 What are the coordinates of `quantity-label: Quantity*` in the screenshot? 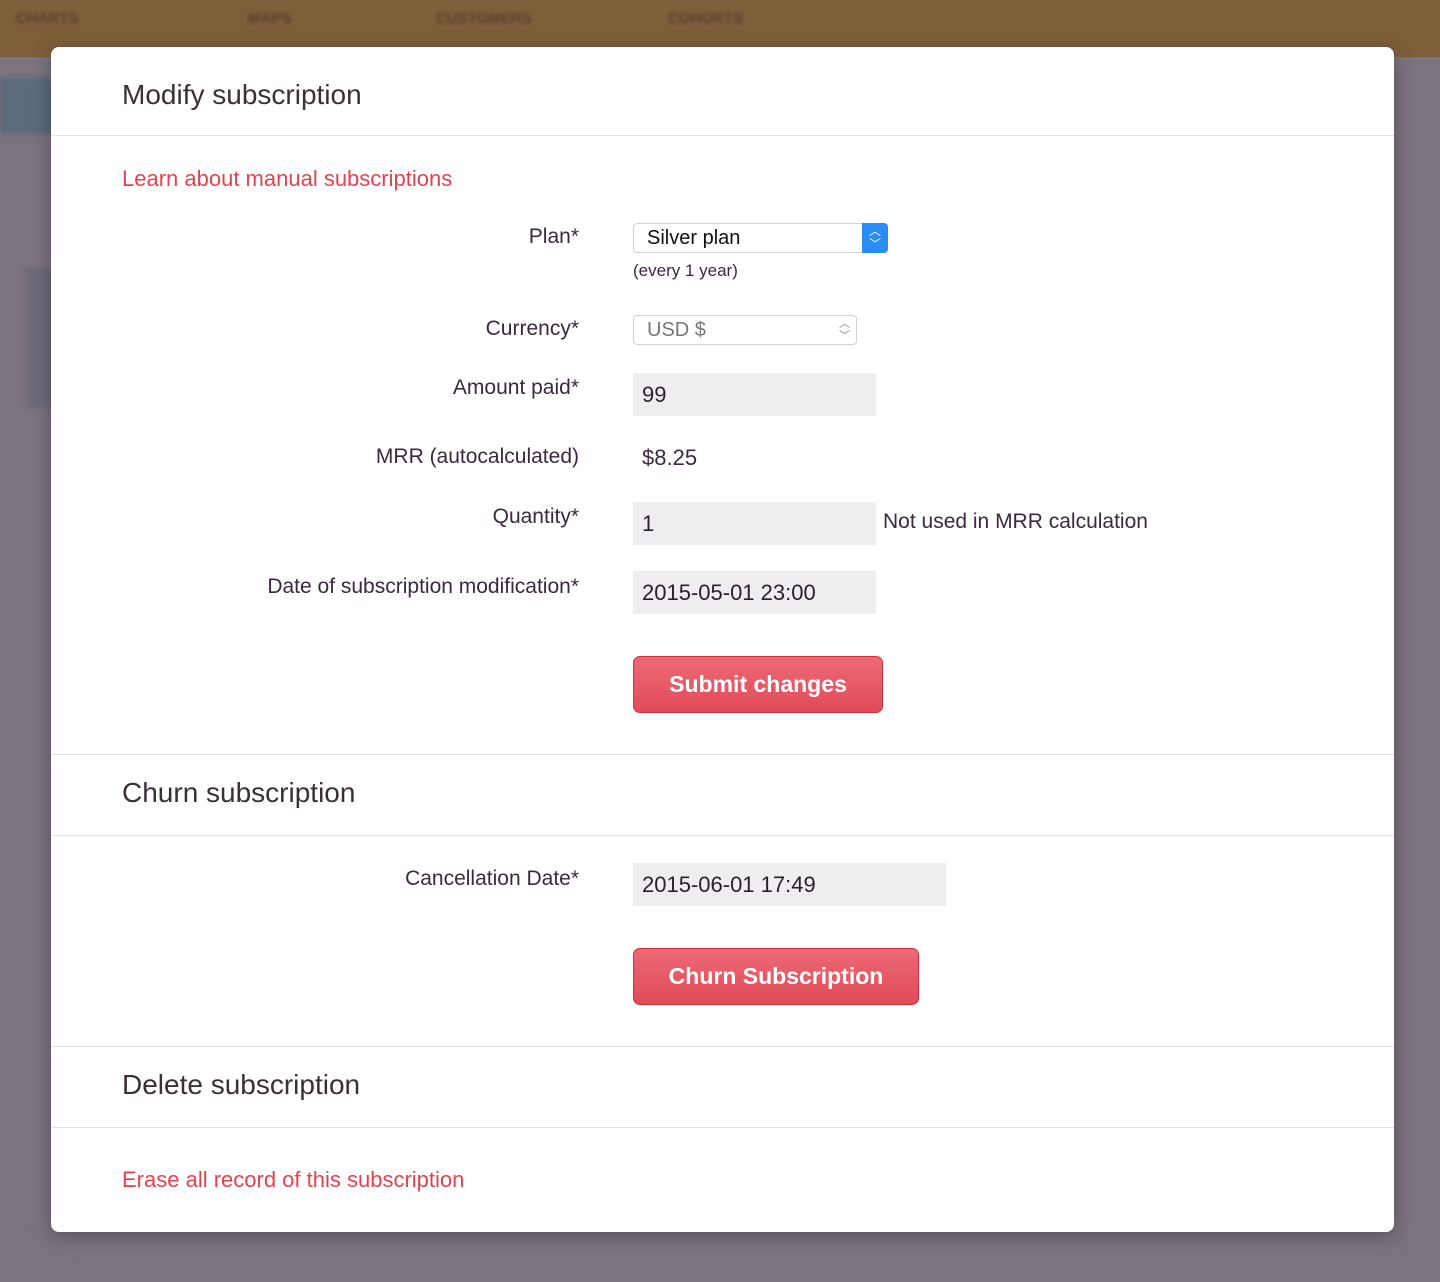 It's located at (535, 516).